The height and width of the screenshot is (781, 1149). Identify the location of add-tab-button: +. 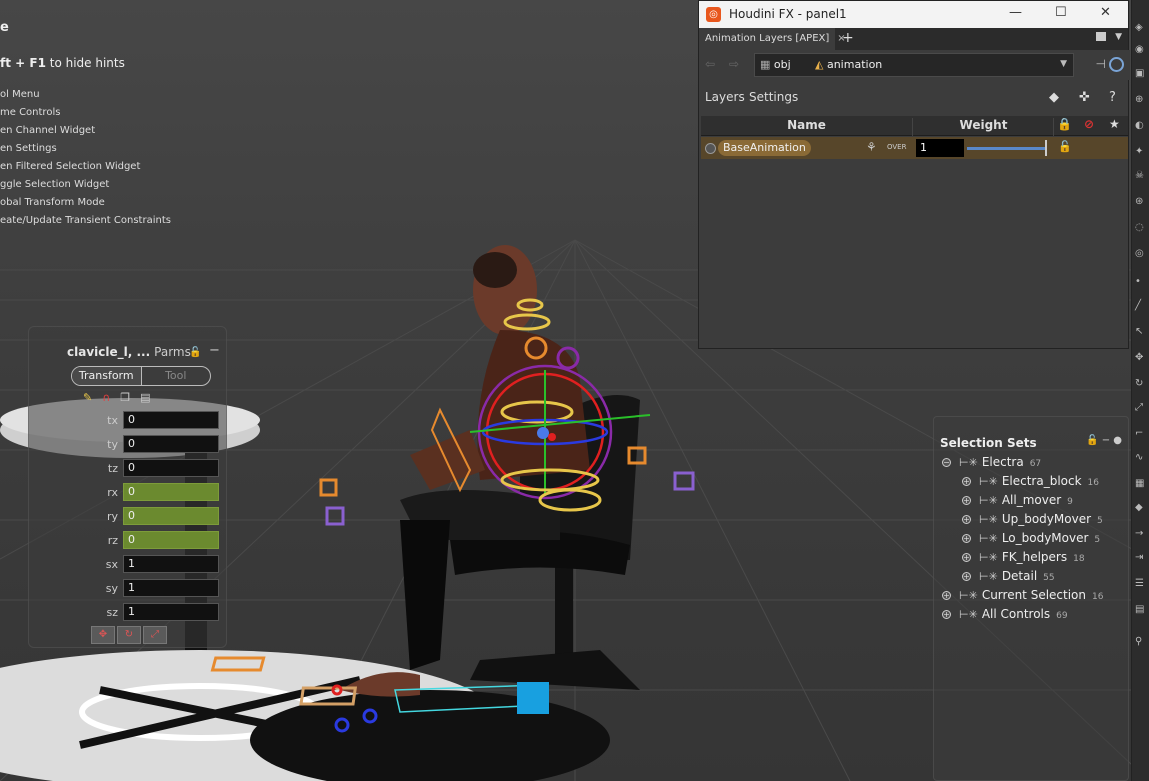
(848, 38).